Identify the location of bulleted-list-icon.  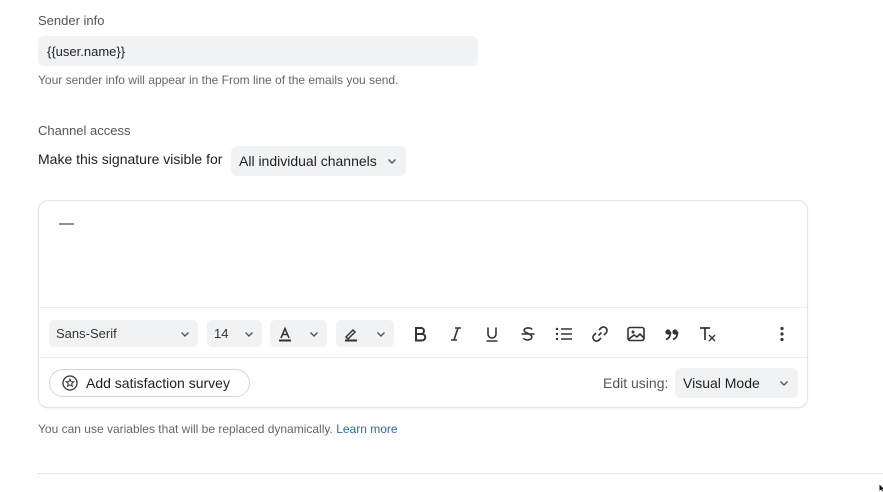
(563, 334).